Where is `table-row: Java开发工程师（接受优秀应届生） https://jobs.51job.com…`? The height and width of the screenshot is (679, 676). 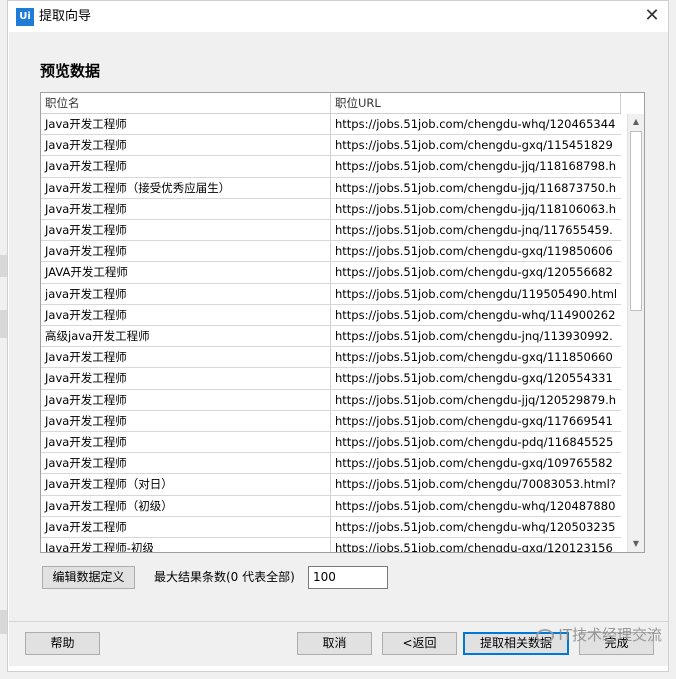
table-row: Java开发工程师（接受优秀应届生） https://jobs.51job.com… is located at coordinates (331, 188).